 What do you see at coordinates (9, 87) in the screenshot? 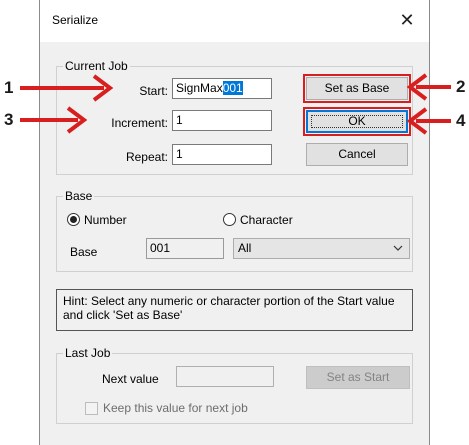
I see `callout-number-1: 1` at bounding box center [9, 87].